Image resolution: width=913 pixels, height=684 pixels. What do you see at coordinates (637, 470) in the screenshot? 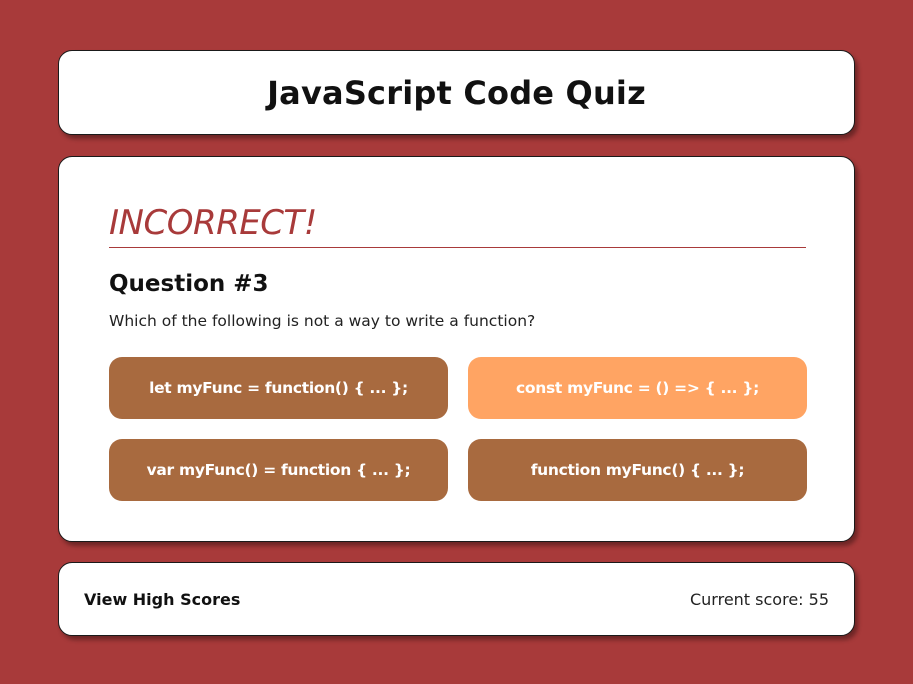
I see `answer-button-4: function myFunc() { ... };` at bounding box center [637, 470].